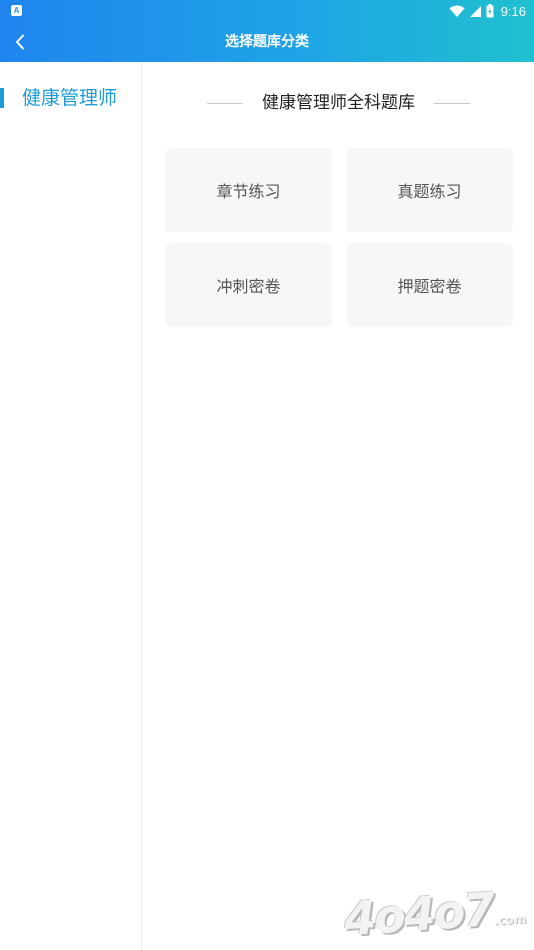 The height and width of the screenshot is (950, 534). I want to click on status-indicators: 9:16, so click(487, 11).